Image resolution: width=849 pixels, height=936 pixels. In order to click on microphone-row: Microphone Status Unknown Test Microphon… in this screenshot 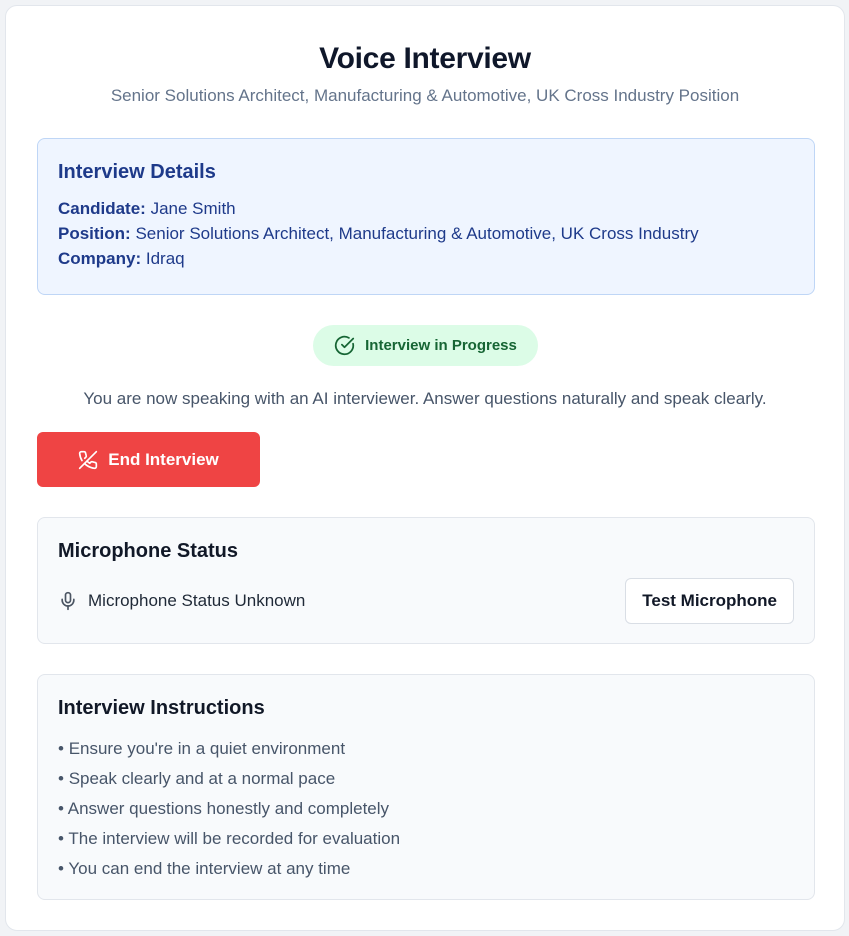, I will do `click(426, 601)`.